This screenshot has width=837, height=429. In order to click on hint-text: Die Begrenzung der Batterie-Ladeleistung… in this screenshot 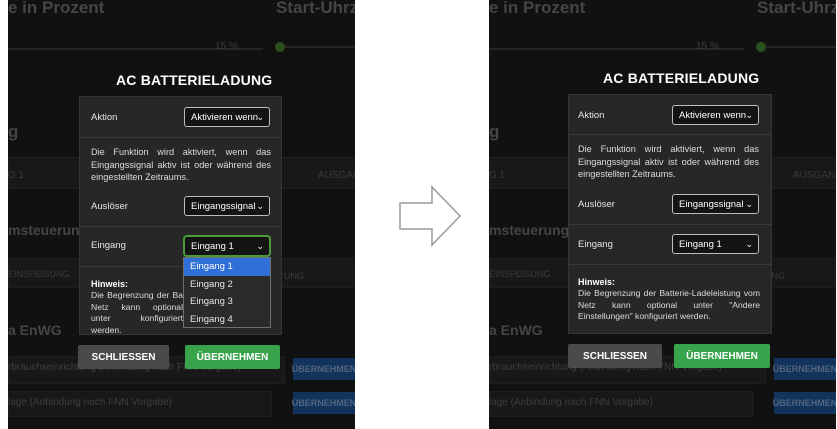, I will do `click(669, 304)`.